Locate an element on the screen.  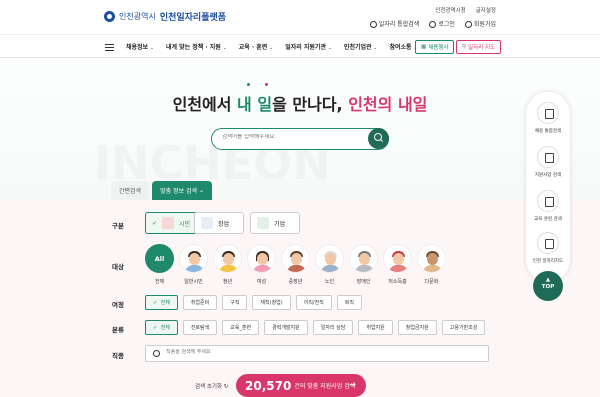
situation-chip: 재직(창업) is located at coordinates (271, 302).